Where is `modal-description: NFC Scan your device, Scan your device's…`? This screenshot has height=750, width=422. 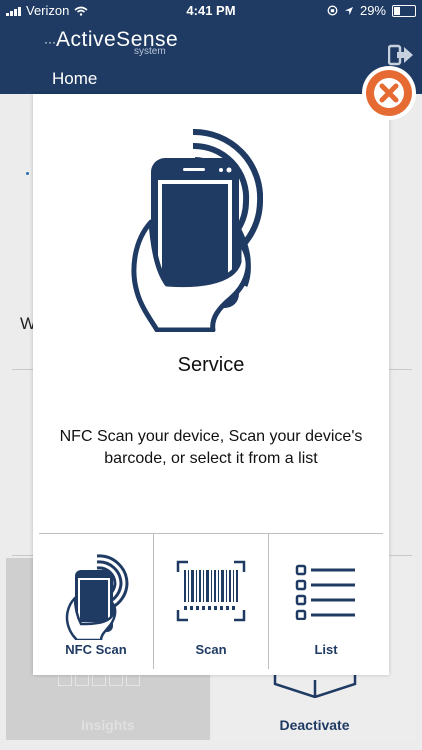 modal-description: NFC Scan your device, Scan your device's… is located at coordinates (211, 447).